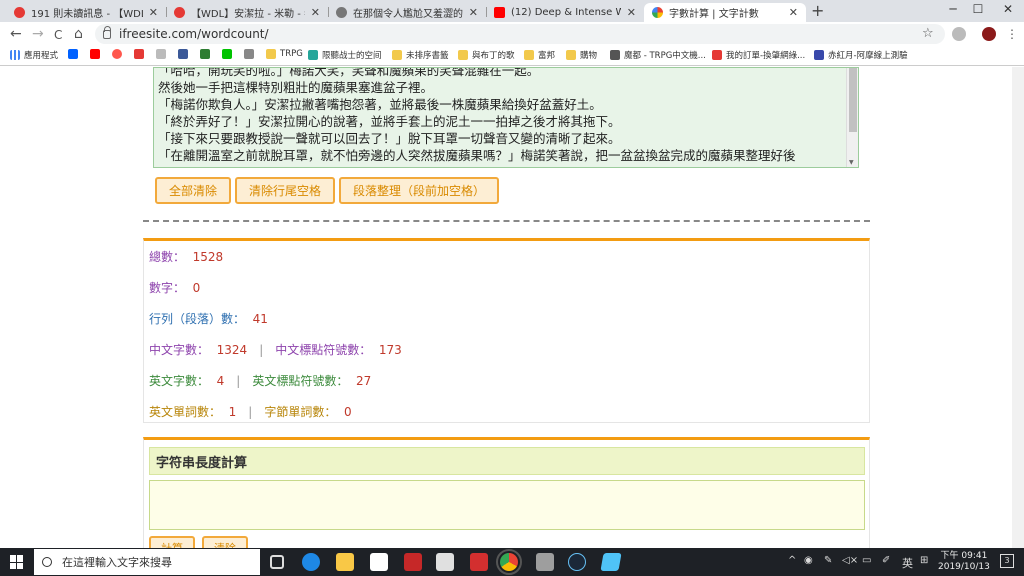 The image size is (1024, 576). I want to click on bookmark-calendar, so click(141, 54).